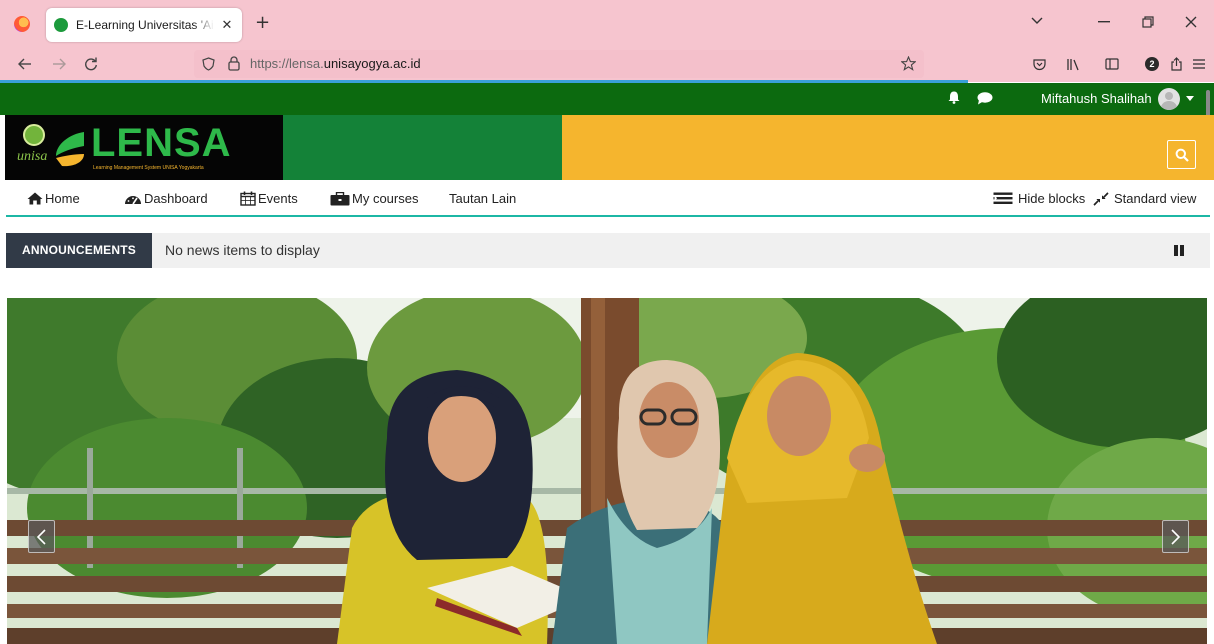 The width and height of the screenshot is (1214, 644). I want to click on nav-label-tautan-lain: Tautan Lain, so click(483, 198).